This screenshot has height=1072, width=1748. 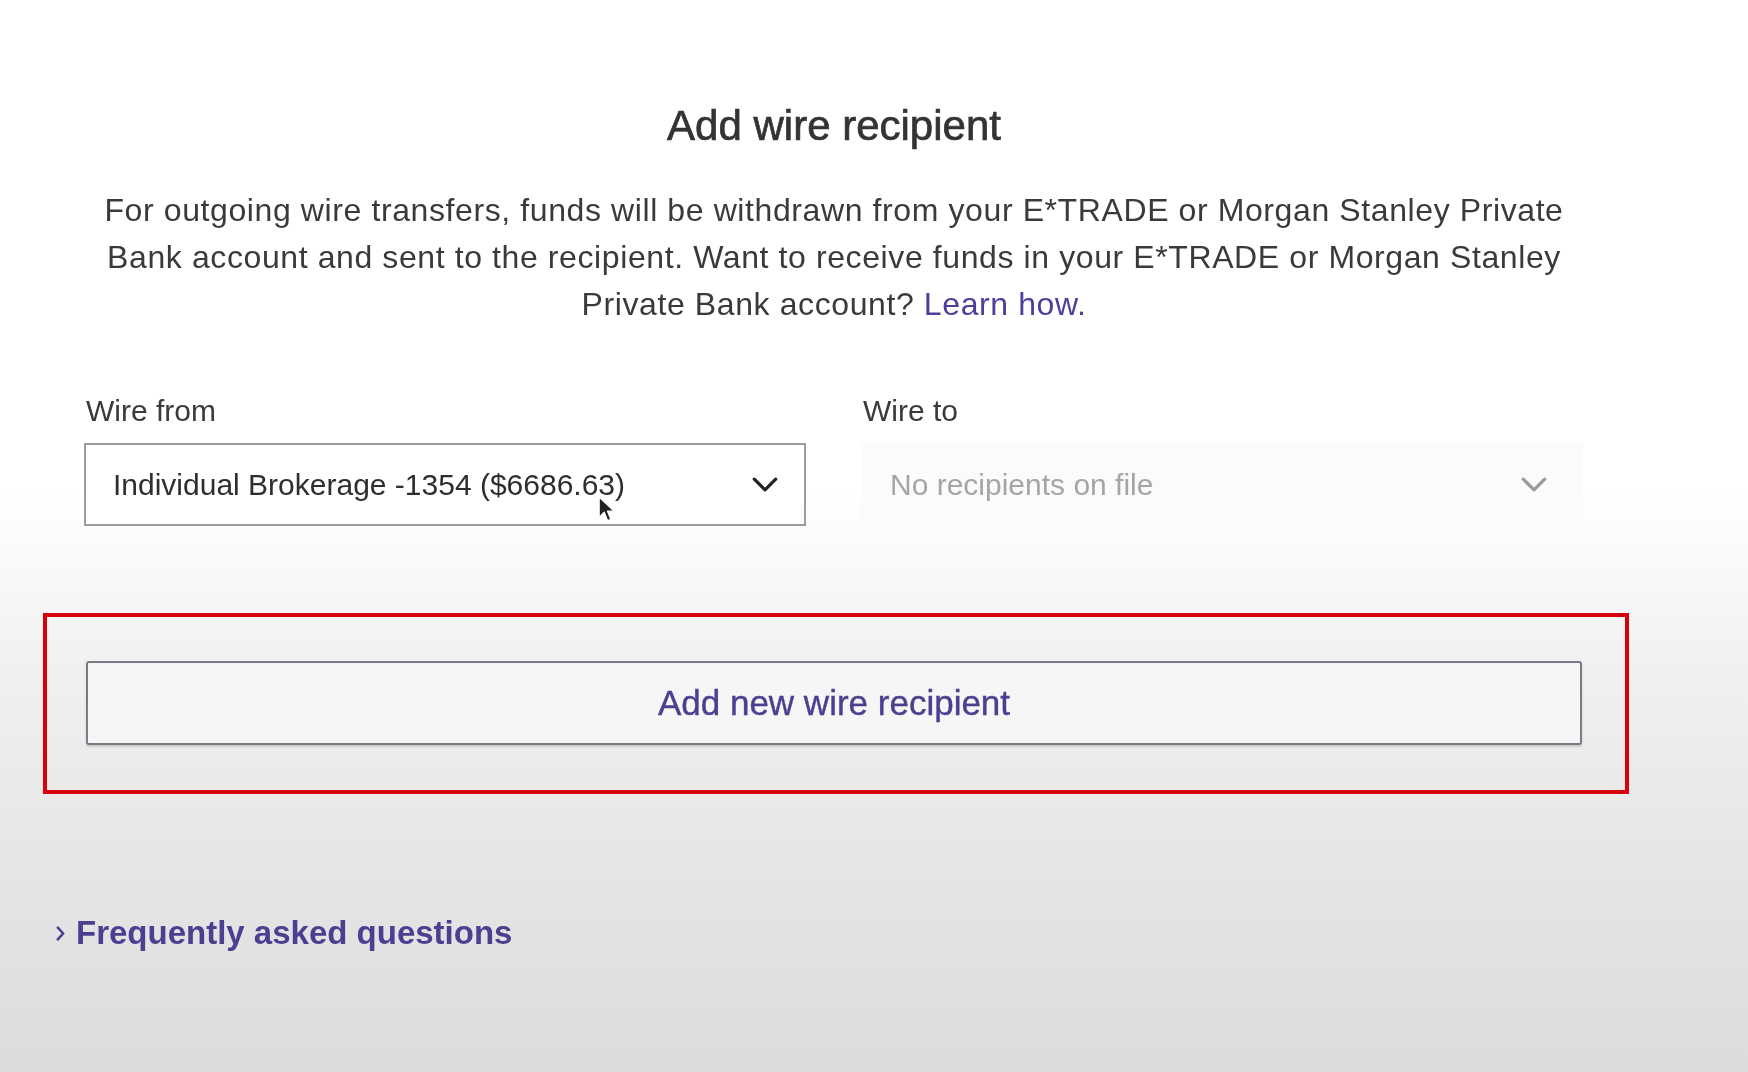 What do you see at coordinates (834, 703) in the screenshot?
I see `add-recipient-button: Add new wire recipient` at bounding box center [834, 703].